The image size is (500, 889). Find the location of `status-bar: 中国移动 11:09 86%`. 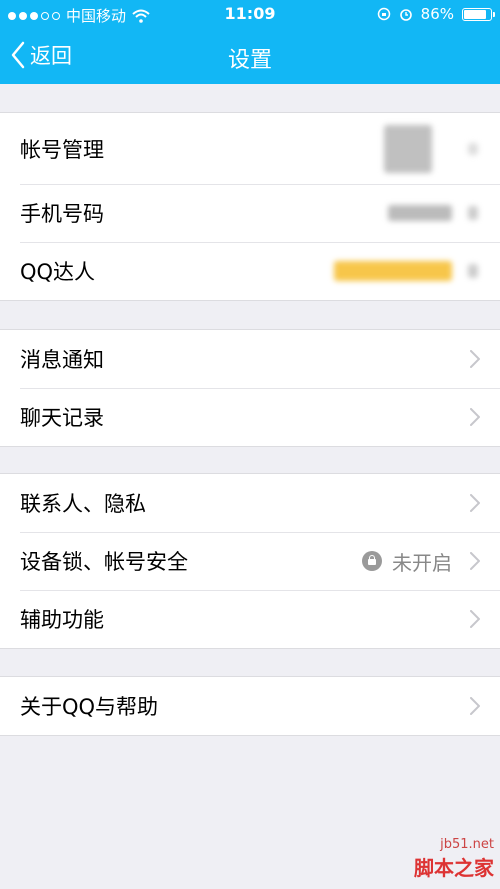

status-bar: 中国移动 11:09 86% is located at coordinates (250, 14).